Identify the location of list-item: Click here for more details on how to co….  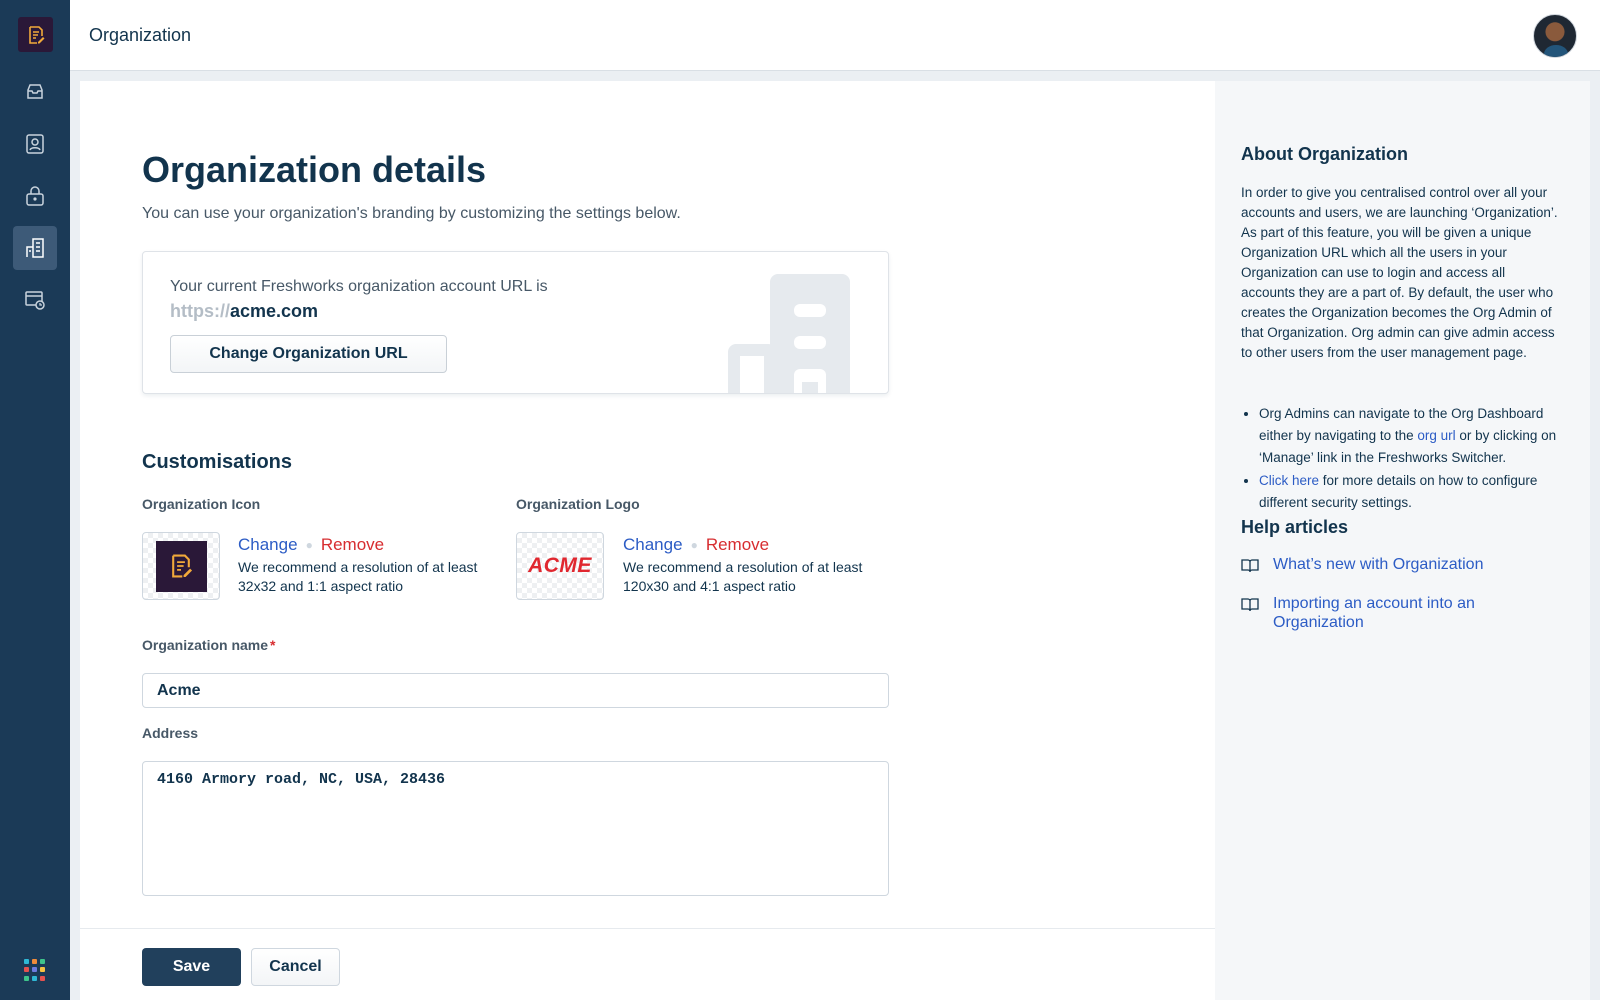
(1410, 492).